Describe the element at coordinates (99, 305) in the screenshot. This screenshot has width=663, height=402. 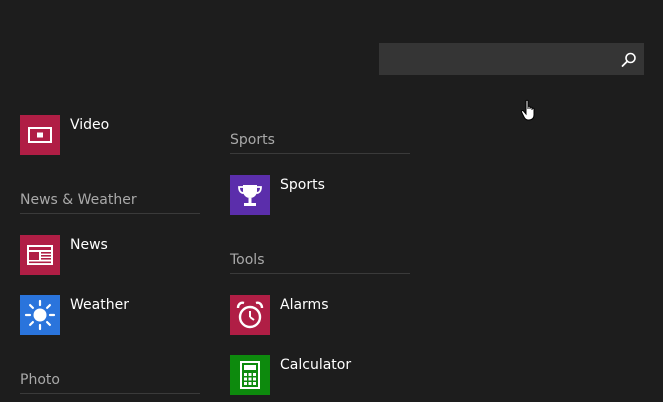
I see `app-label-weather: Weather` at that location.